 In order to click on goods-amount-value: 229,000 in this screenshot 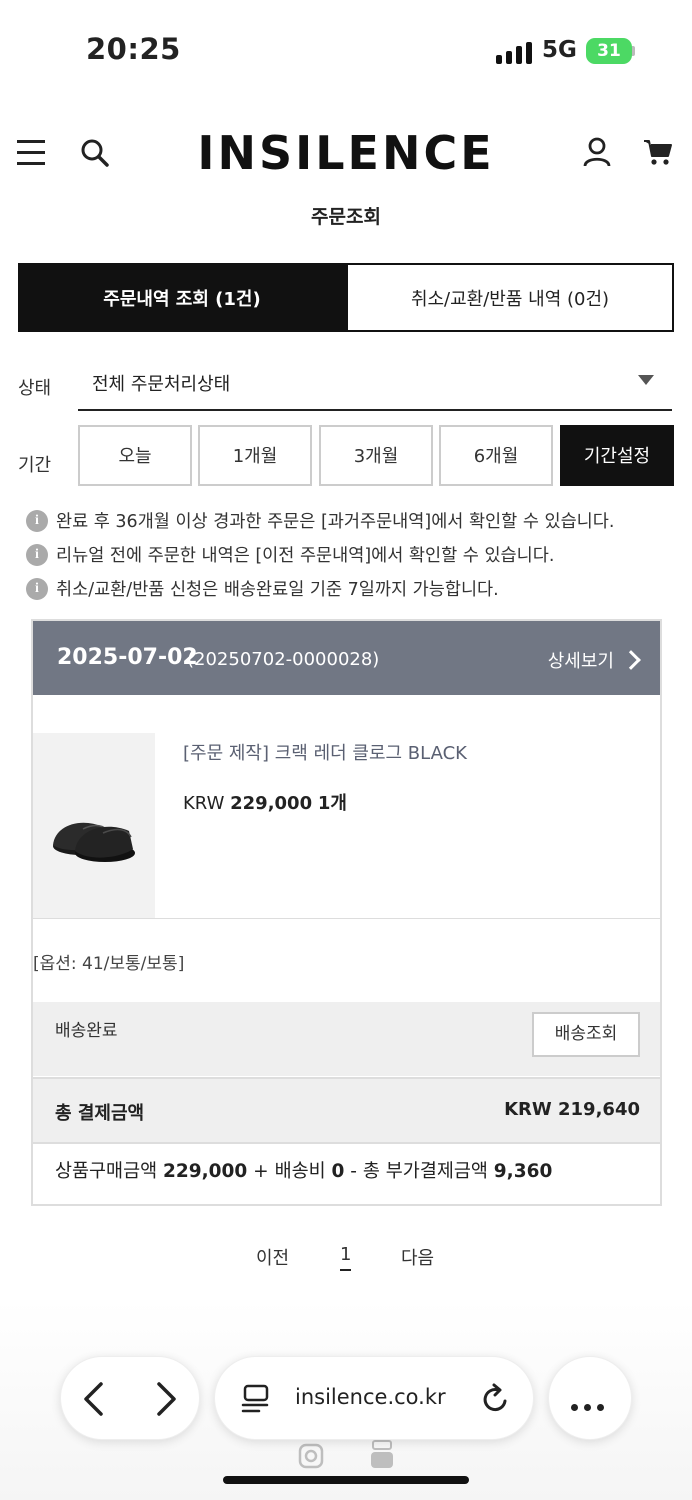, I will do `click(205, 1171)`.